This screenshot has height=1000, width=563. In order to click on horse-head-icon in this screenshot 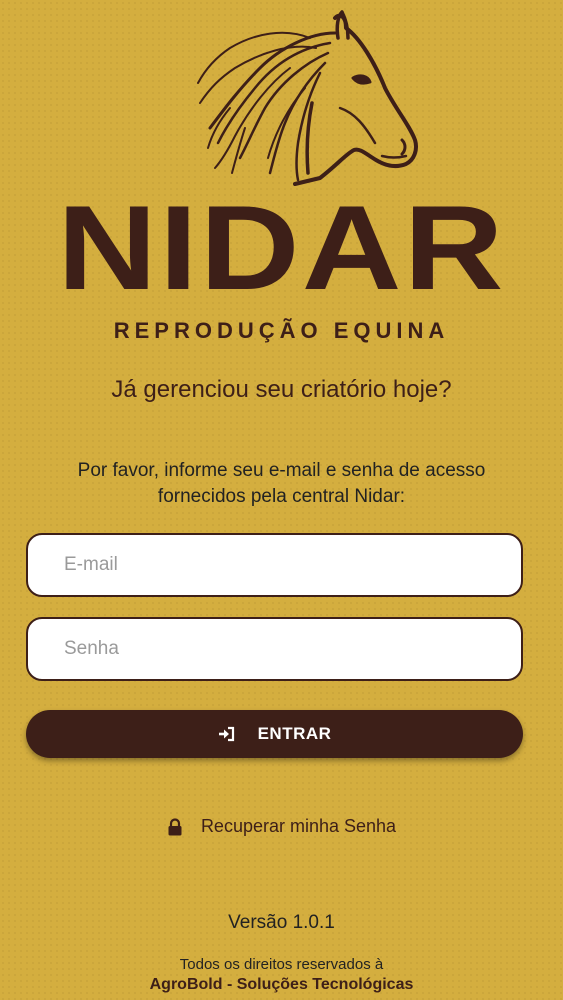, I will do `click(307, 98)`.